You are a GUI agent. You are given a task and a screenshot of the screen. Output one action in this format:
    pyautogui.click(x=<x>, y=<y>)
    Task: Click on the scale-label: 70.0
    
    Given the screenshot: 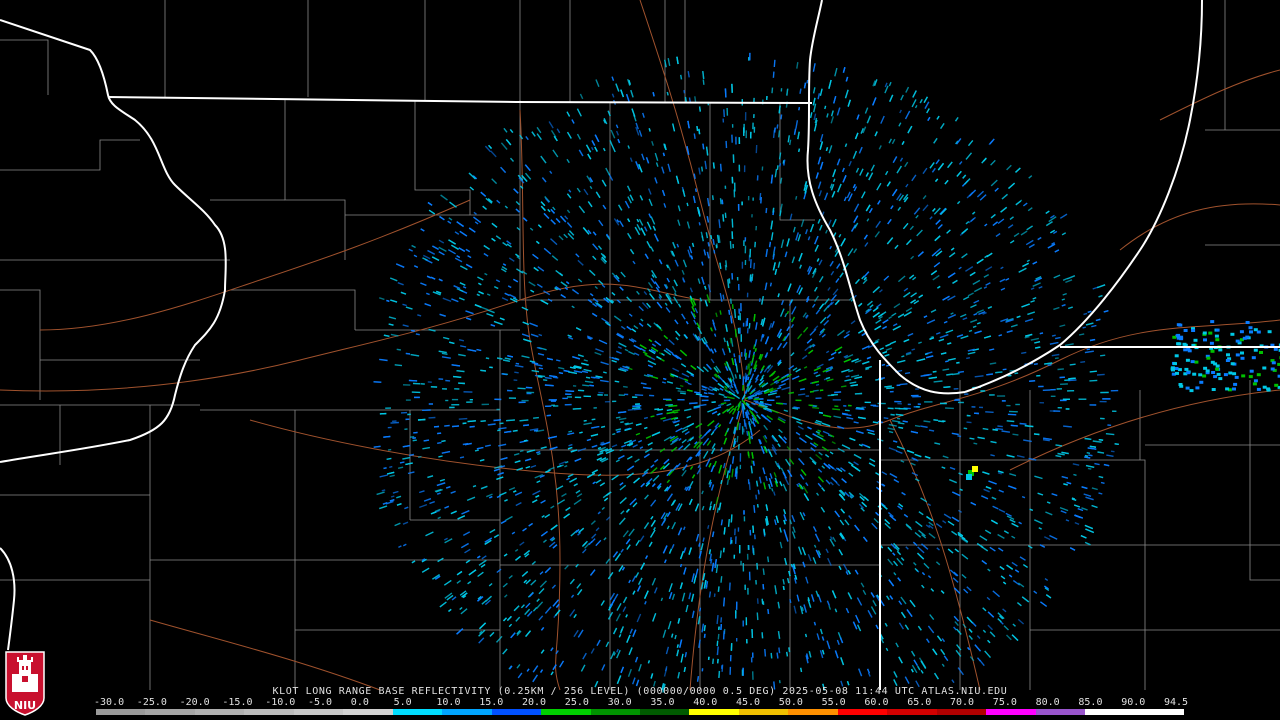 What is the action you would take?
    pyautogui.click(x=962, y=702)
    